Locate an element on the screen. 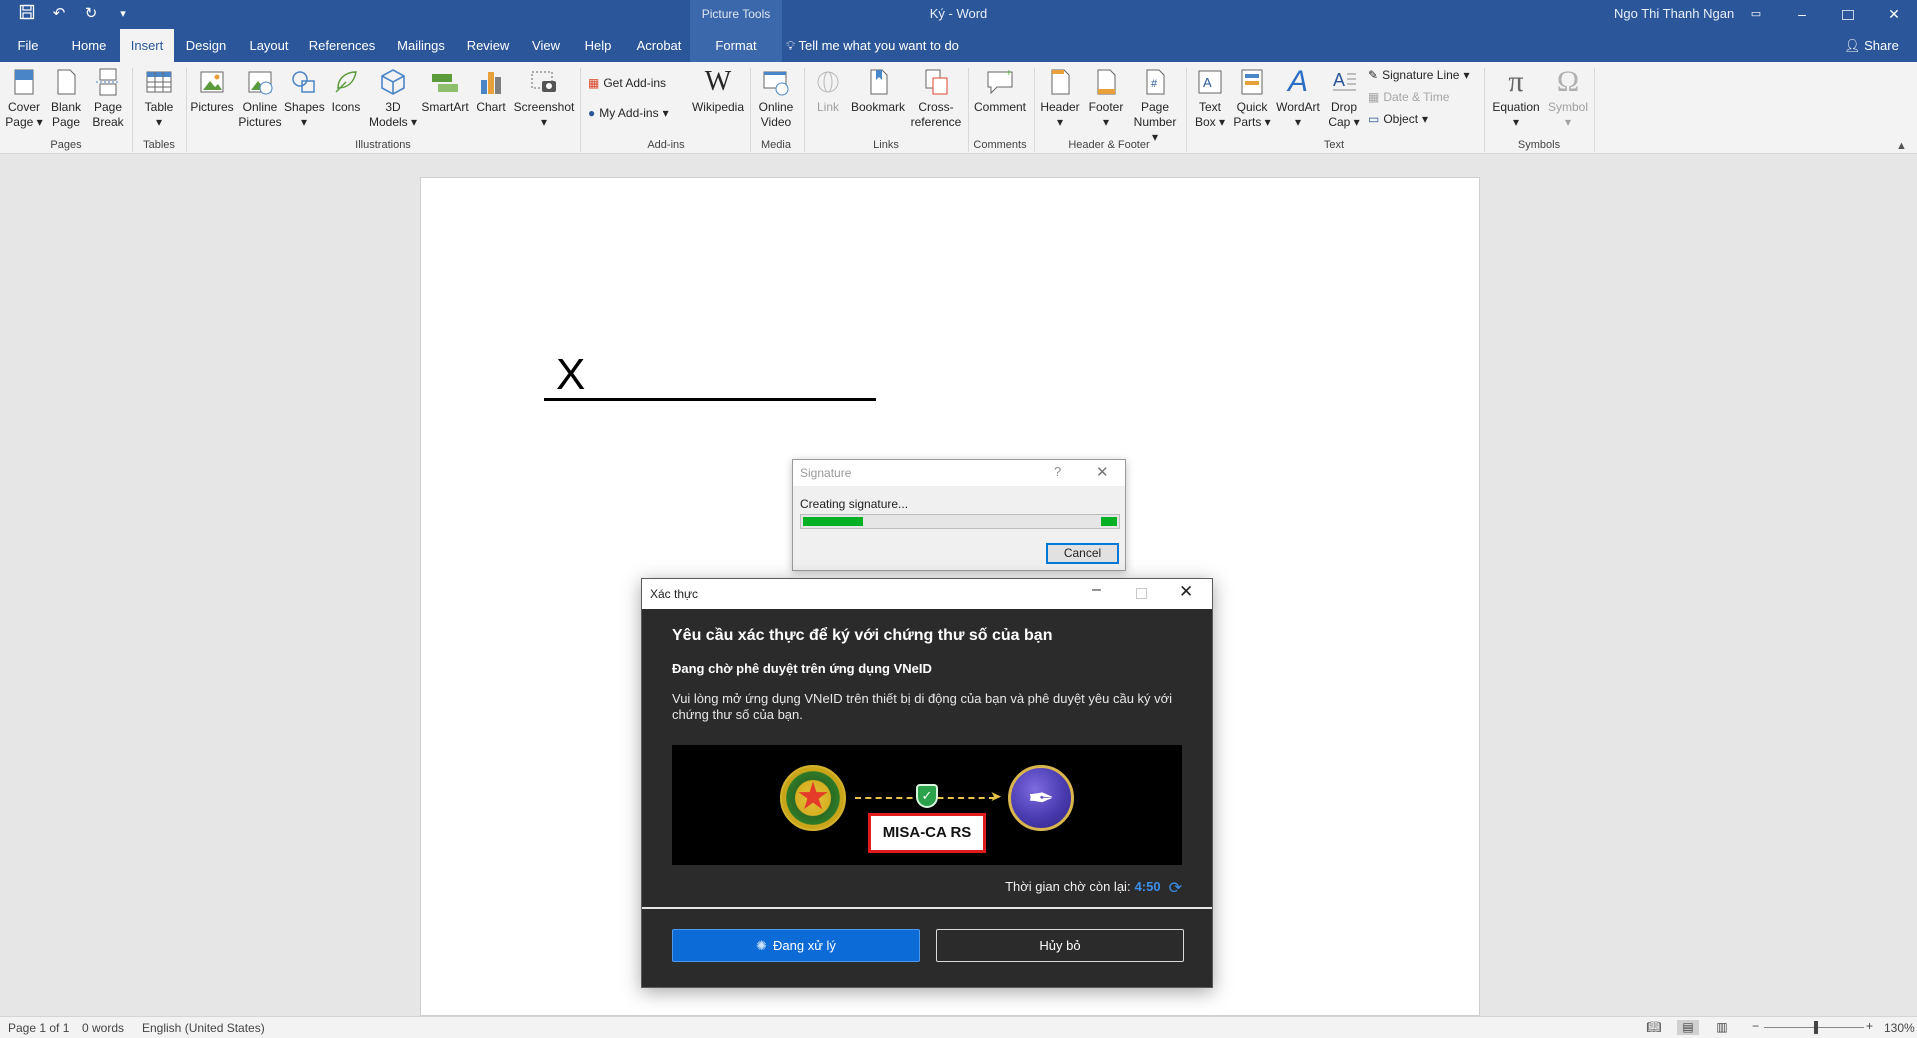 The height and width of the screenshot is (1038, 1917). page-number-button: # Page Number ▾ is located at coordinates (1155, 105).